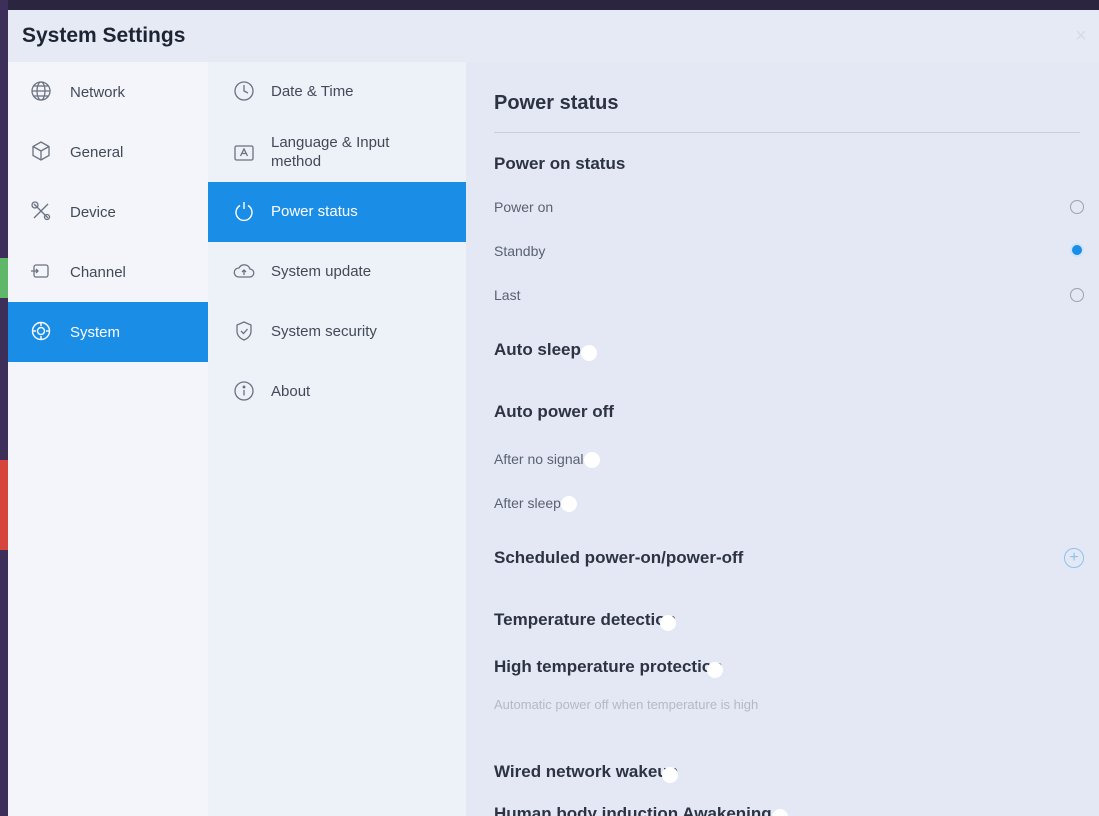 Image resolution: width=1099 pixels, height=816 pixels. I want to click on desktop-edge, so click(4, 408).